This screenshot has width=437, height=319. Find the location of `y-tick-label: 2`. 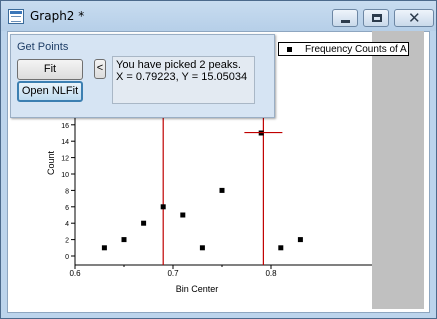

y-tick-label: 2 is located at coordinates (67, 241).